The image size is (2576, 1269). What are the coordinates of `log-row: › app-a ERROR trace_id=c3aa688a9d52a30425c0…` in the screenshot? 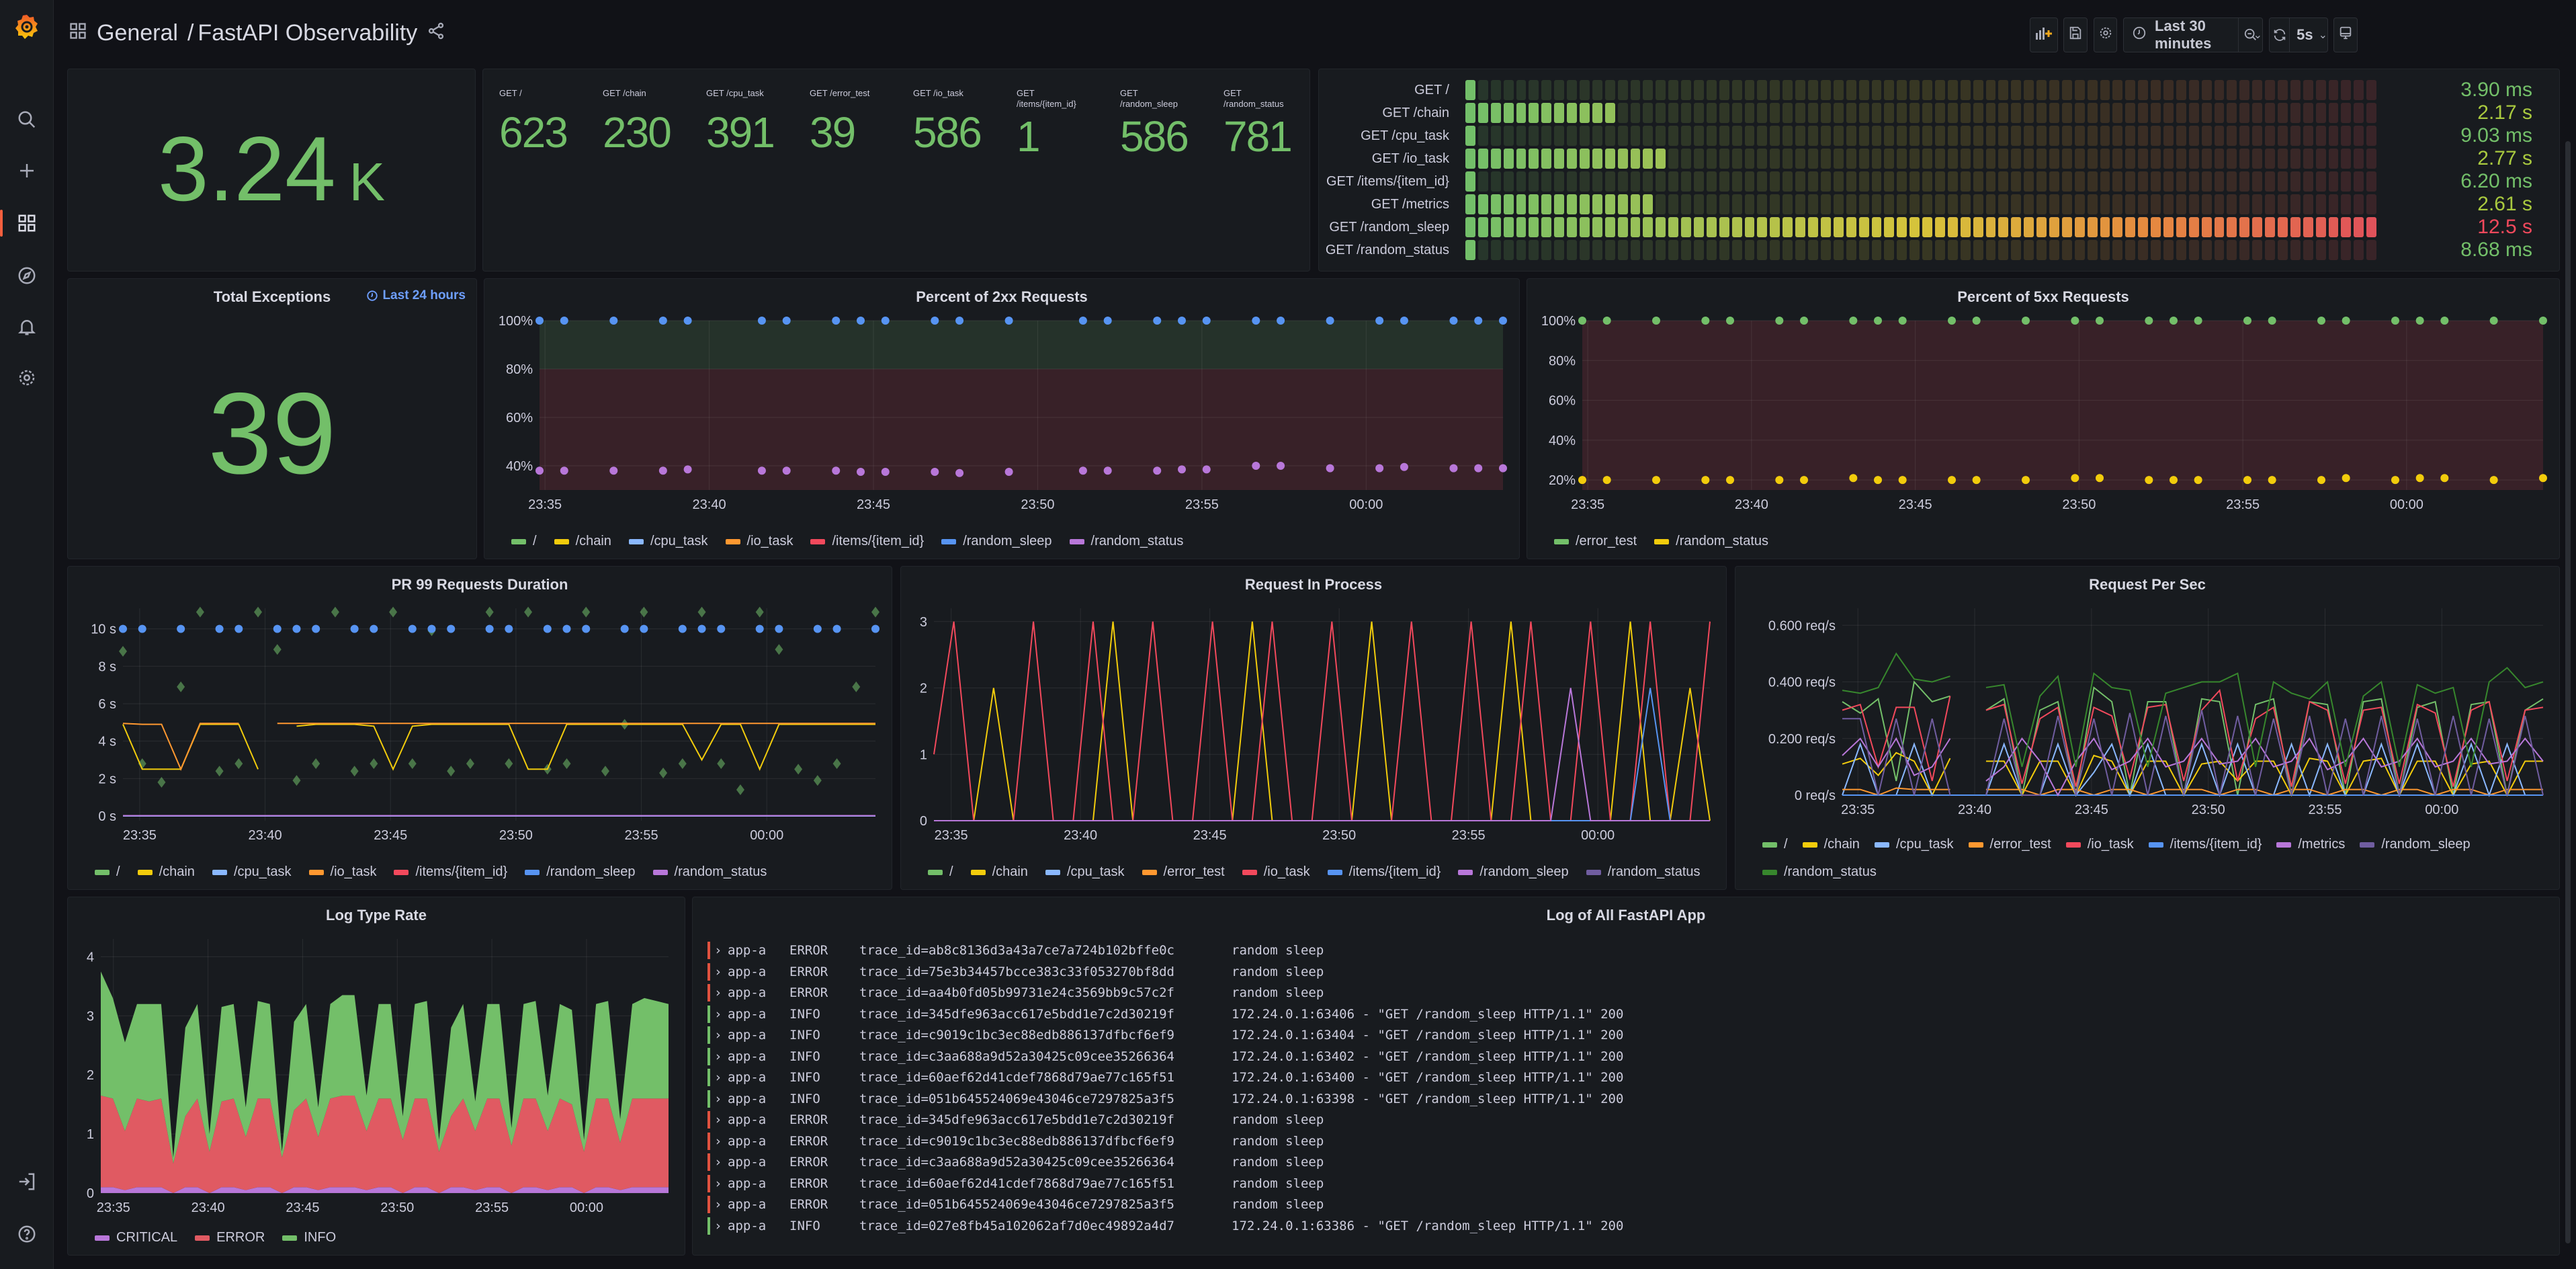 It's located at (1626, 1162).